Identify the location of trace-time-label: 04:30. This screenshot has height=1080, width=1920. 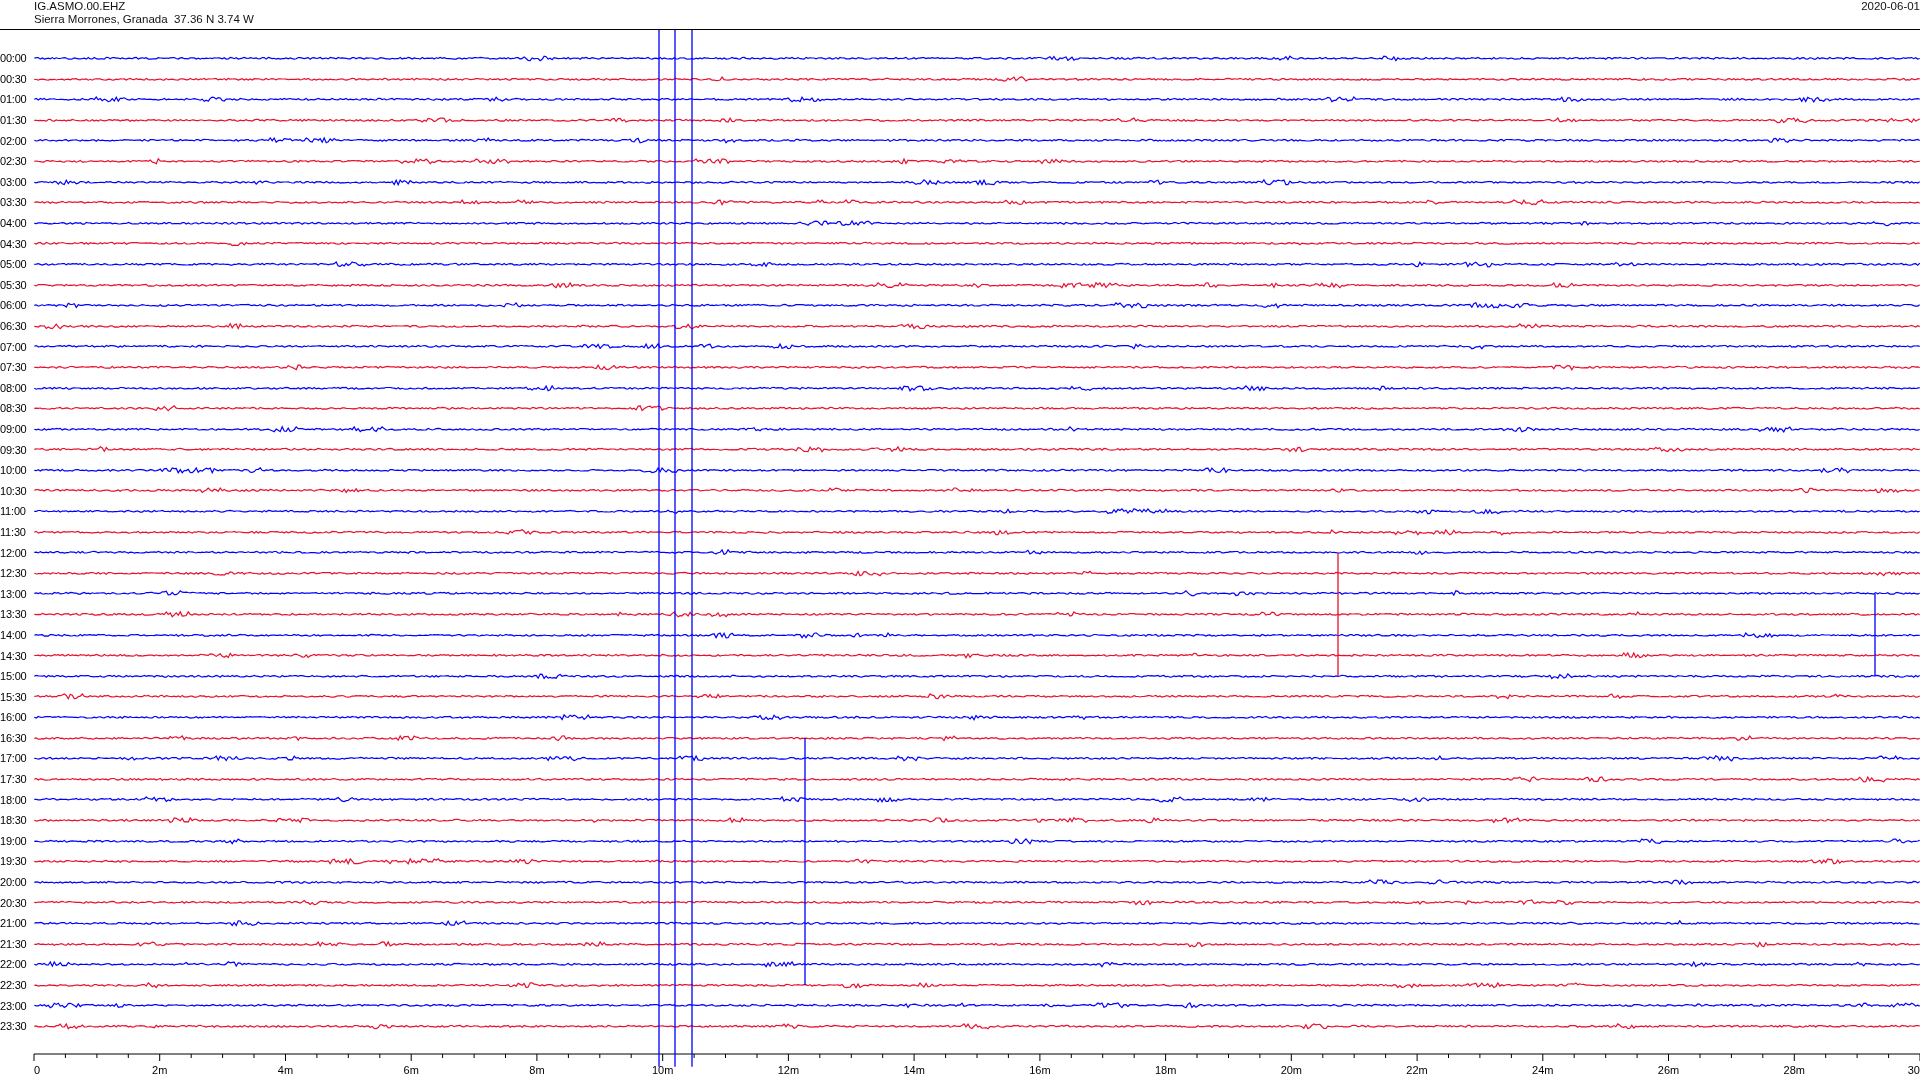
(14, 243).